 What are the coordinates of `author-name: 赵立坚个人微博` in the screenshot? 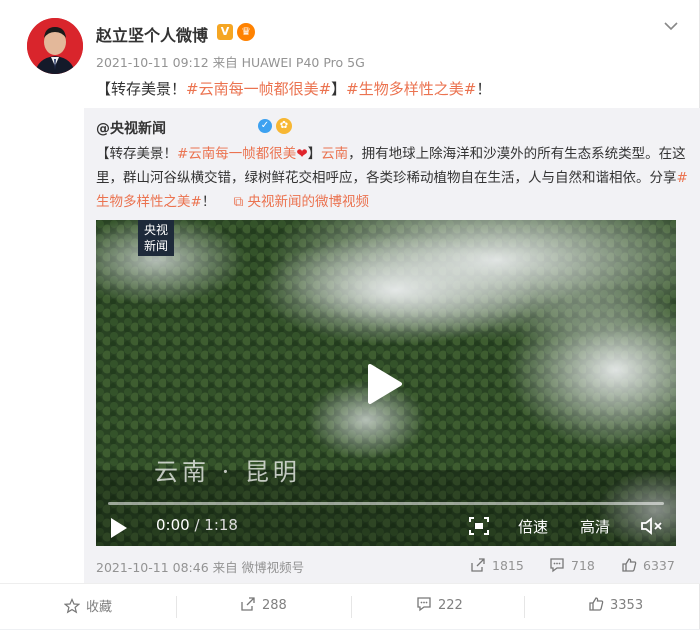 It's located at (152, 34).